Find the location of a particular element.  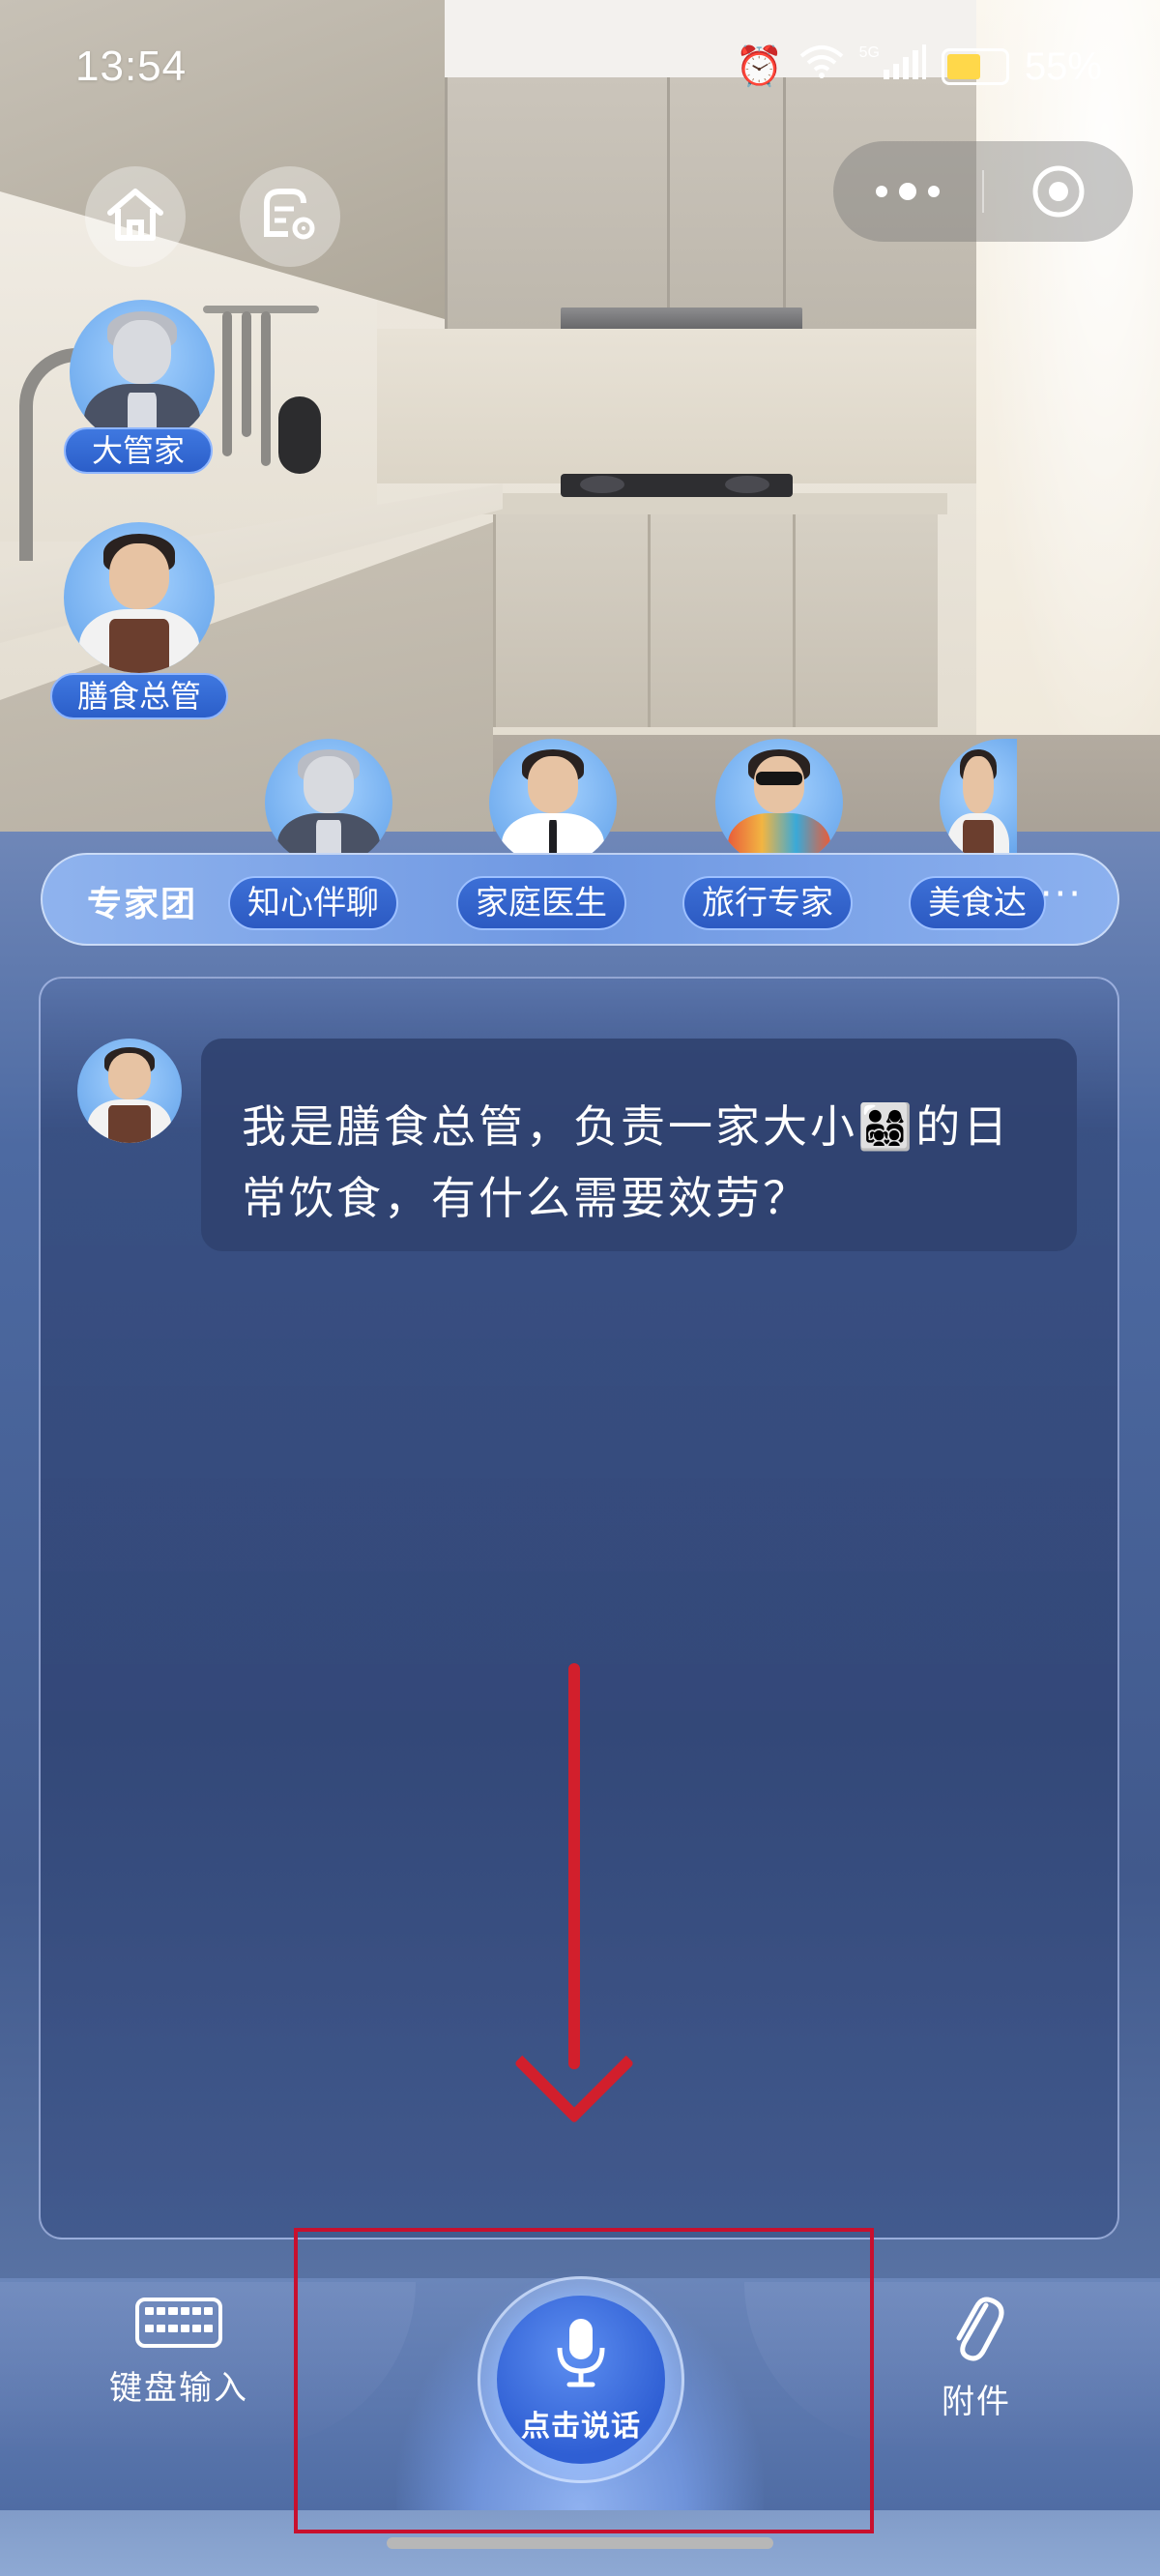

paperclip-icon is located at coordinates (976, 2330).